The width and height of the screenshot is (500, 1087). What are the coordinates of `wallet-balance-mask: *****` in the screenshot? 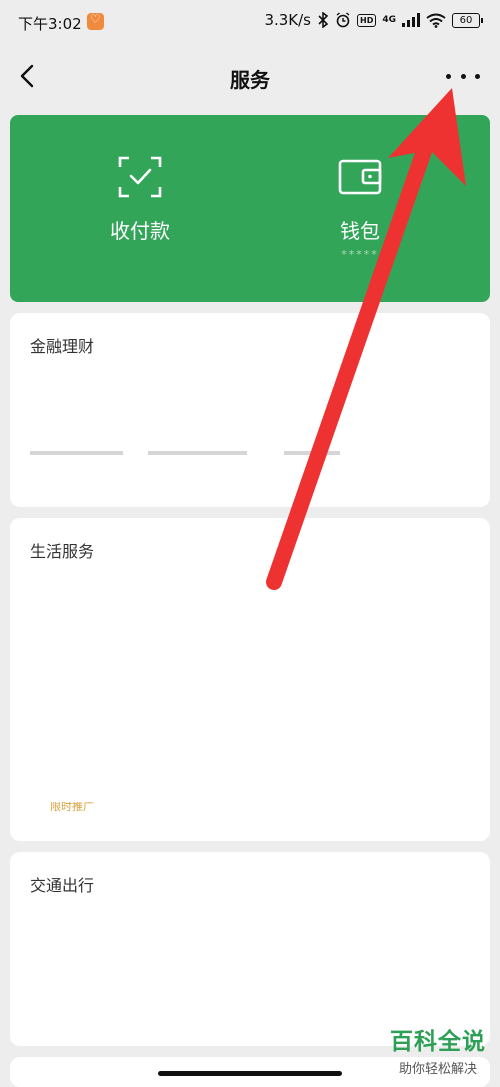 It's located at (360, 254).